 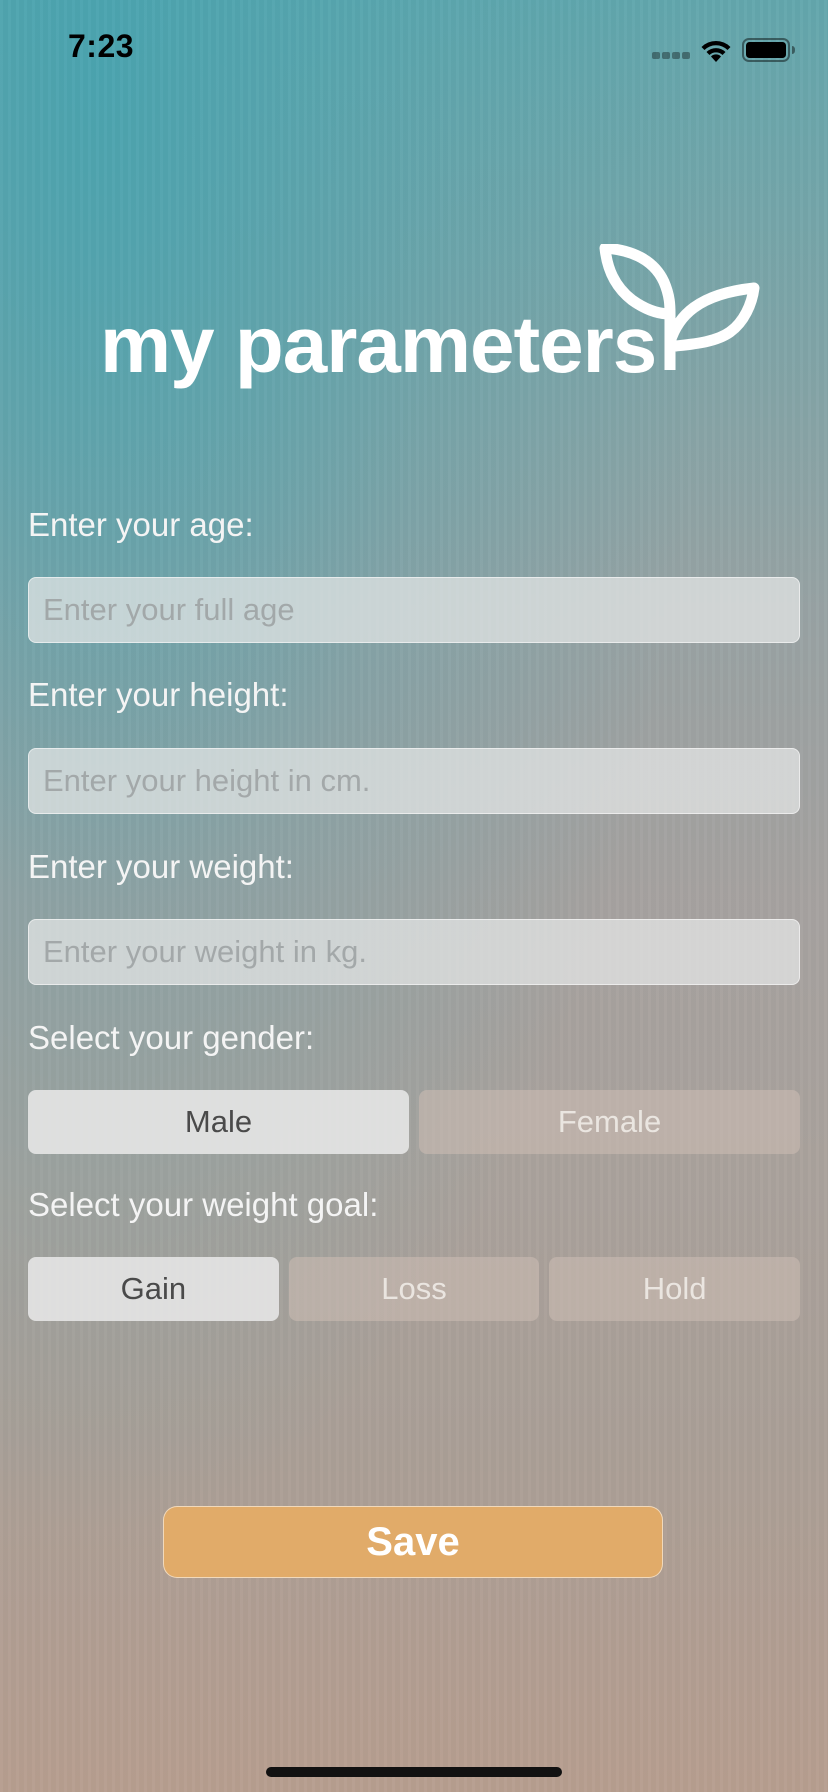 I want to click on height-label: Enter your height:, so click(x=158, y=694).